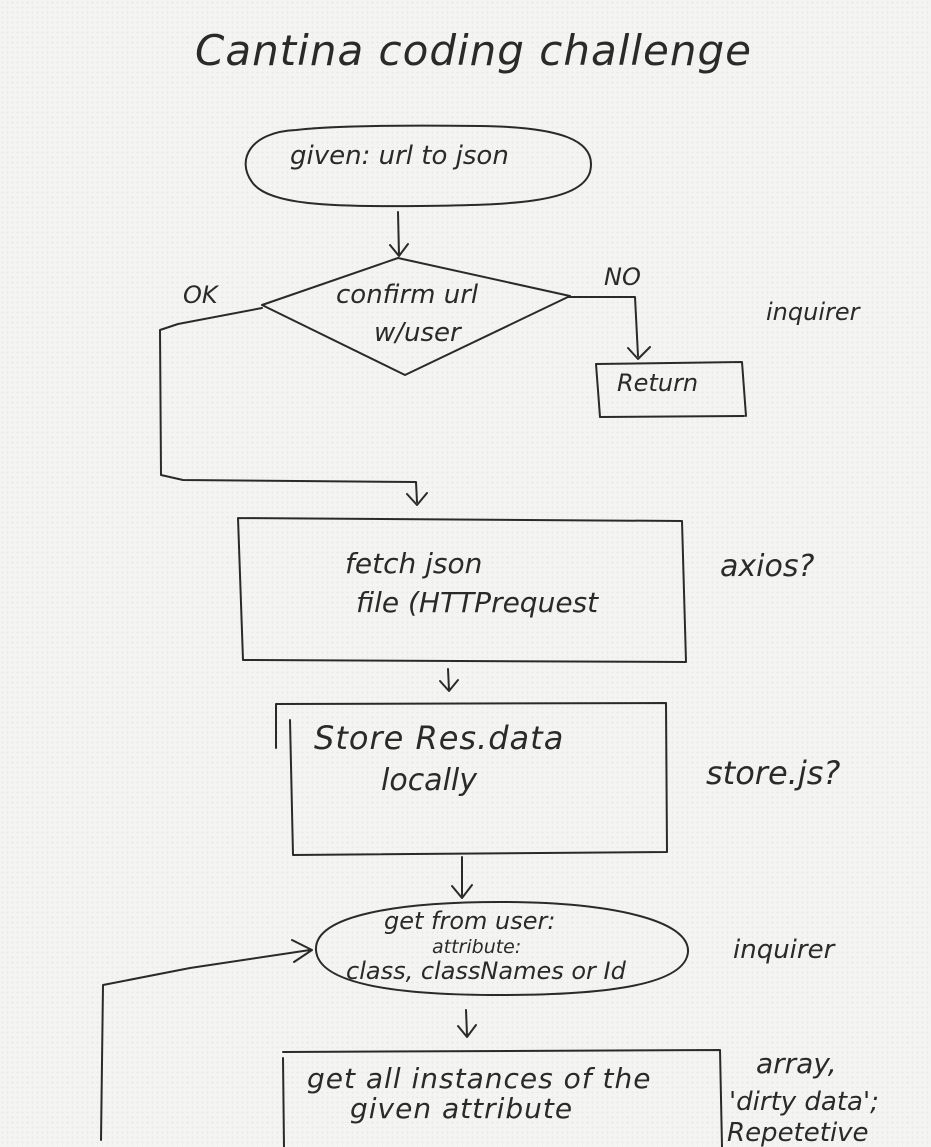  Describe the element at coordinates (479, 1078) in the screenshot. I see `get-all-label-line1: get all instances of the` at that location.